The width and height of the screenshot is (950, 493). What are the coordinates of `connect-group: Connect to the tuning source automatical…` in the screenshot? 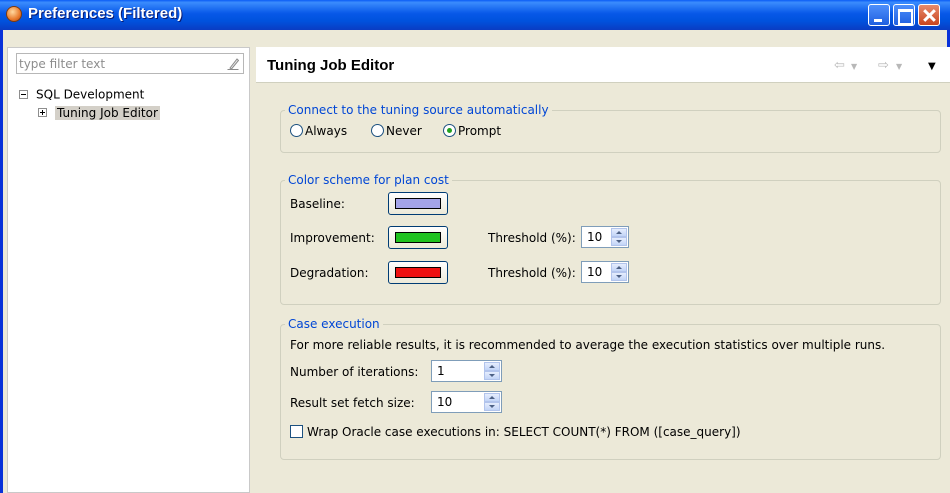 It's located at (610, 128).